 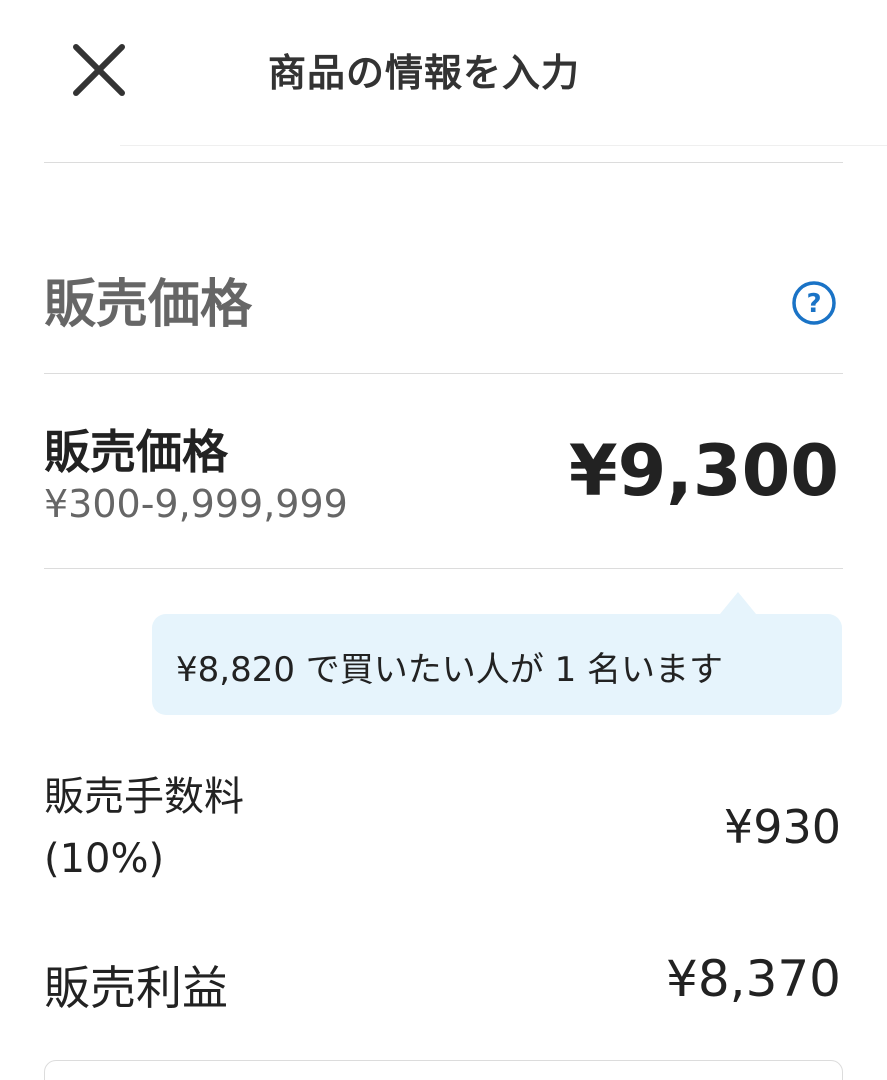 What do you see at coordinates (443, 162) in the screenshot?
I see `section-divider-top` at bounding box center [443, 162].